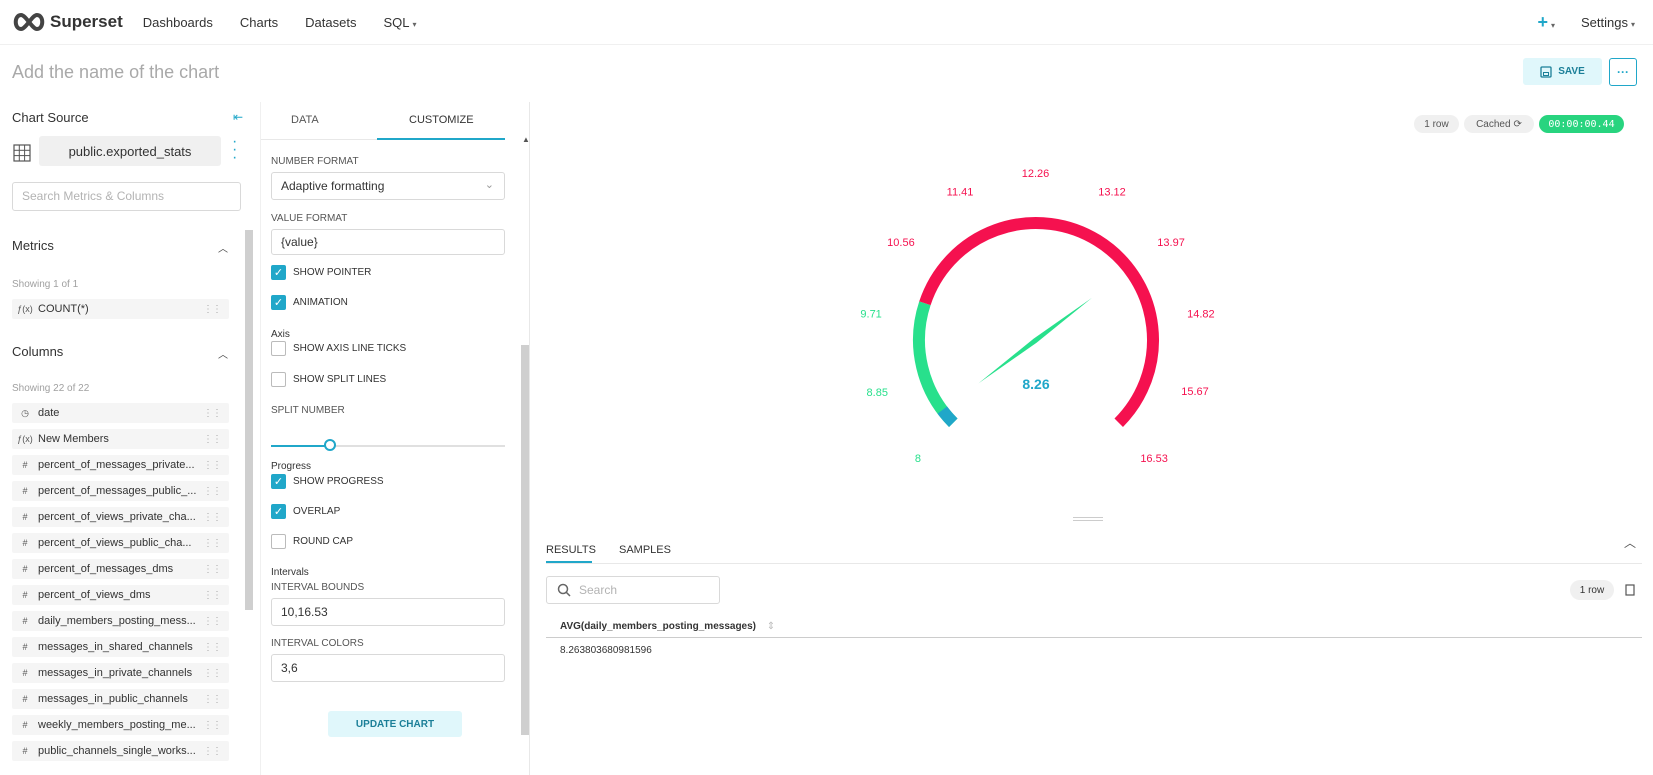  Describe the element at coordinates (278, 302) in the screenshot. I see `checkmark-icon: ✓` at that location.